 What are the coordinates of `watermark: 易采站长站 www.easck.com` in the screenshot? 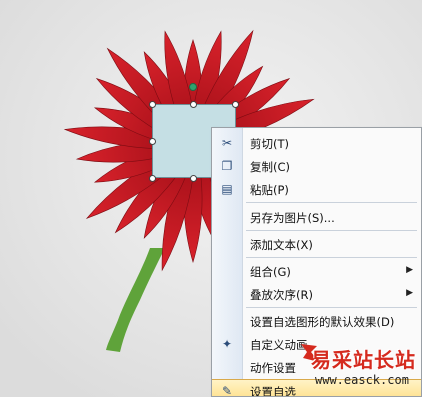 It's located at (359, 367).